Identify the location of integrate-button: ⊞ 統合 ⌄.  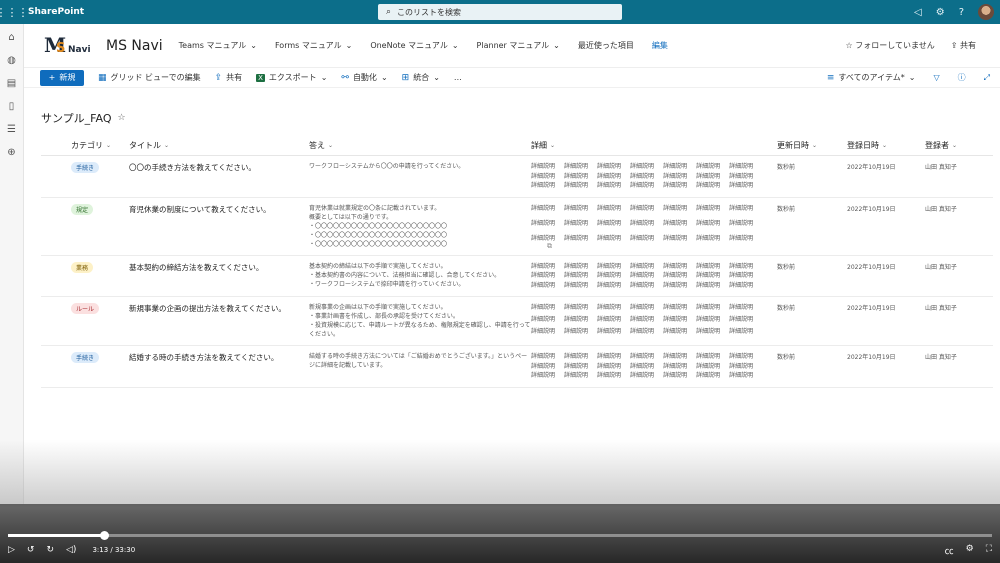
(421, 77).